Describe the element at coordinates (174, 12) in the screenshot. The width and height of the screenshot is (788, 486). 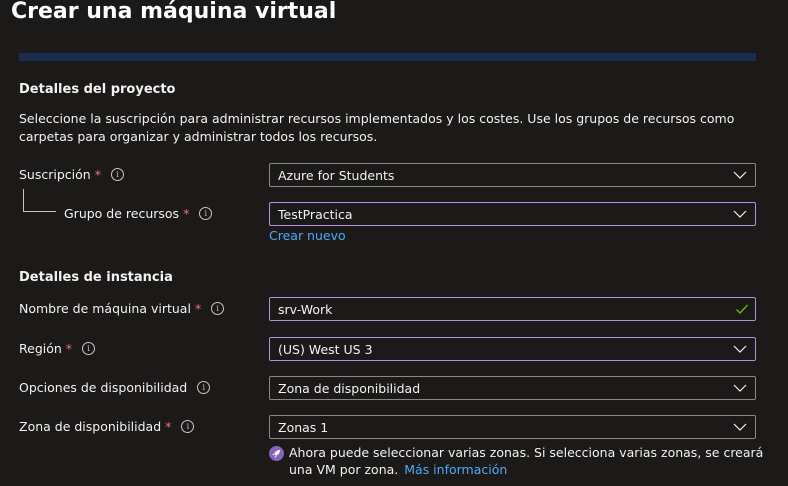
I see `page-title: Crear una máquina virtual` at that location.